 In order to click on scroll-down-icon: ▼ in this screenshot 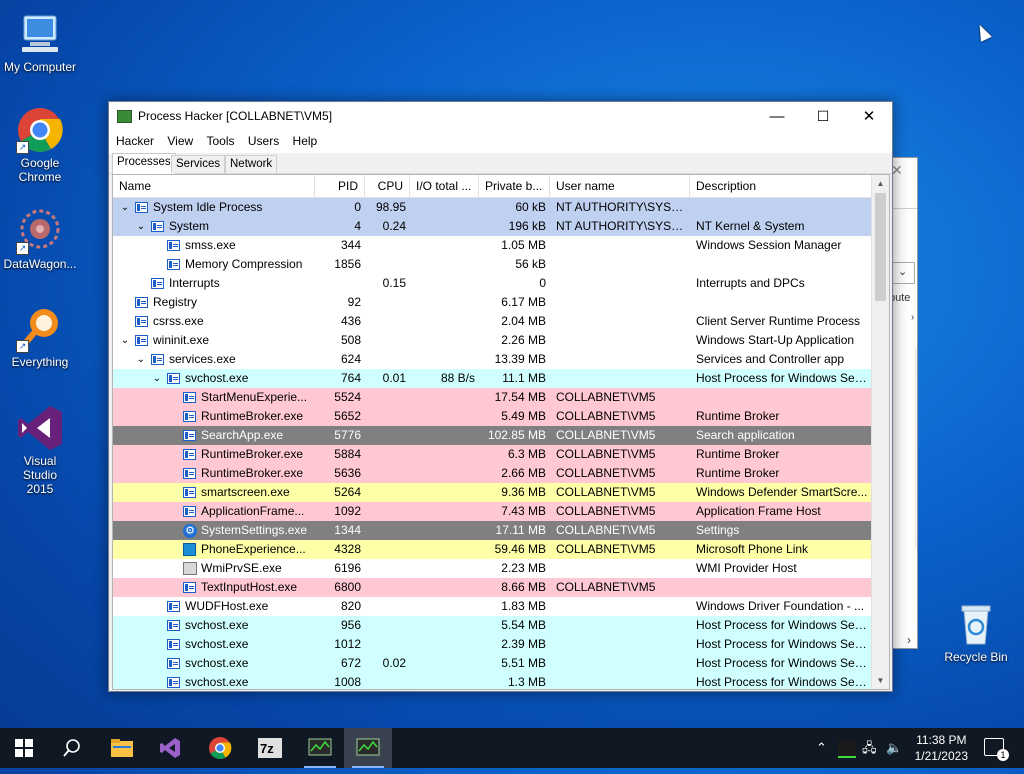, I will do `click(880, 680)`.